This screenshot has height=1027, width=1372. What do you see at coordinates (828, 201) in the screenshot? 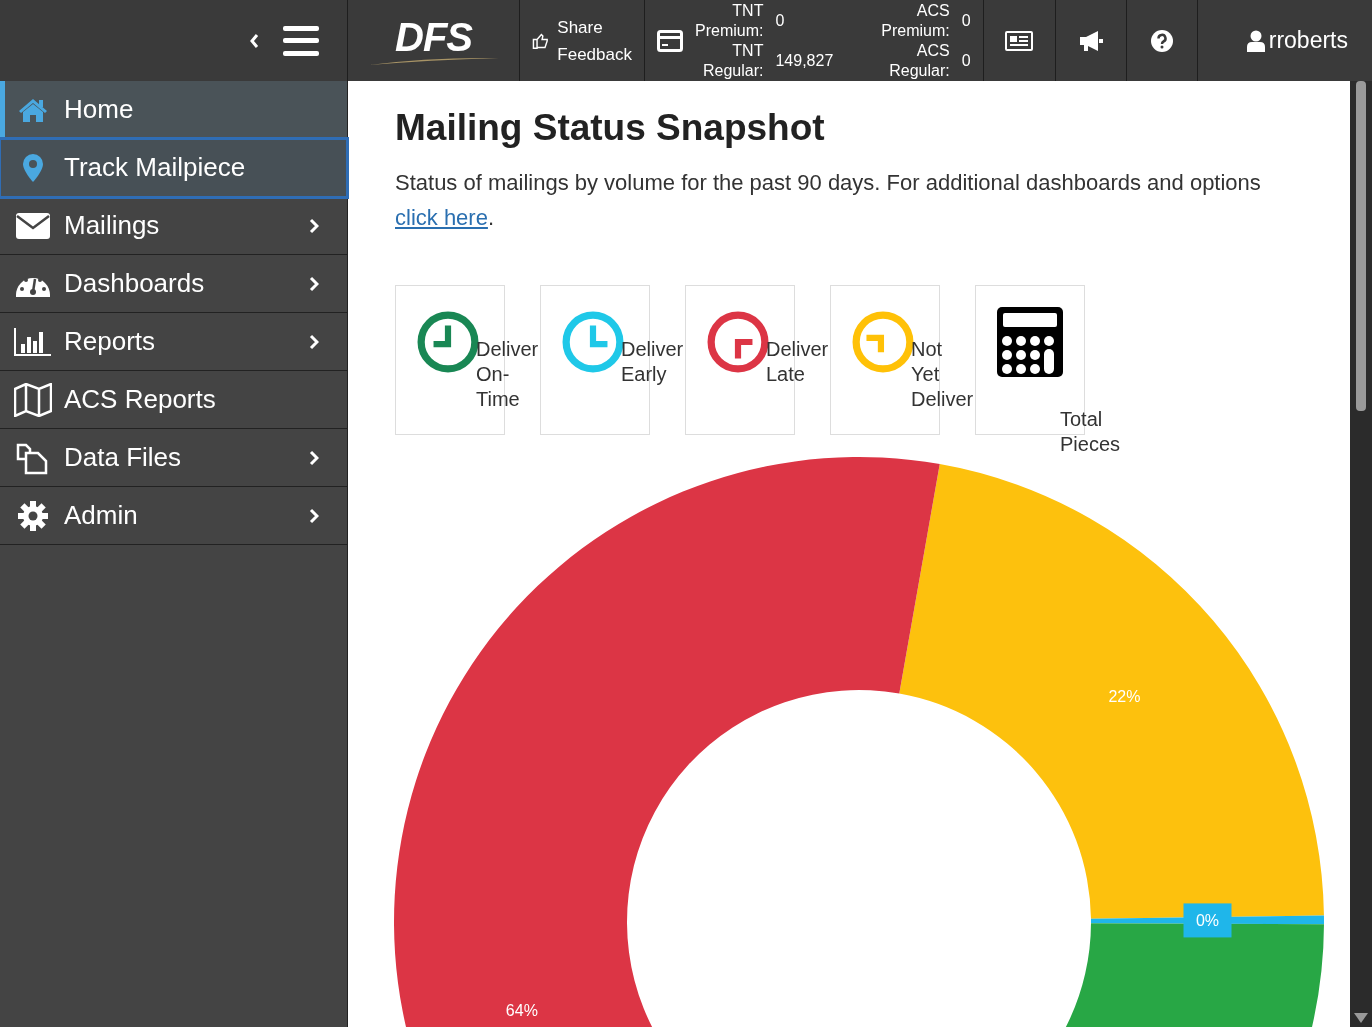
I see `description: Status of mailings by volume for the past 90 days. For additional dashboards and options click here.` at bounding box center [828, 201].